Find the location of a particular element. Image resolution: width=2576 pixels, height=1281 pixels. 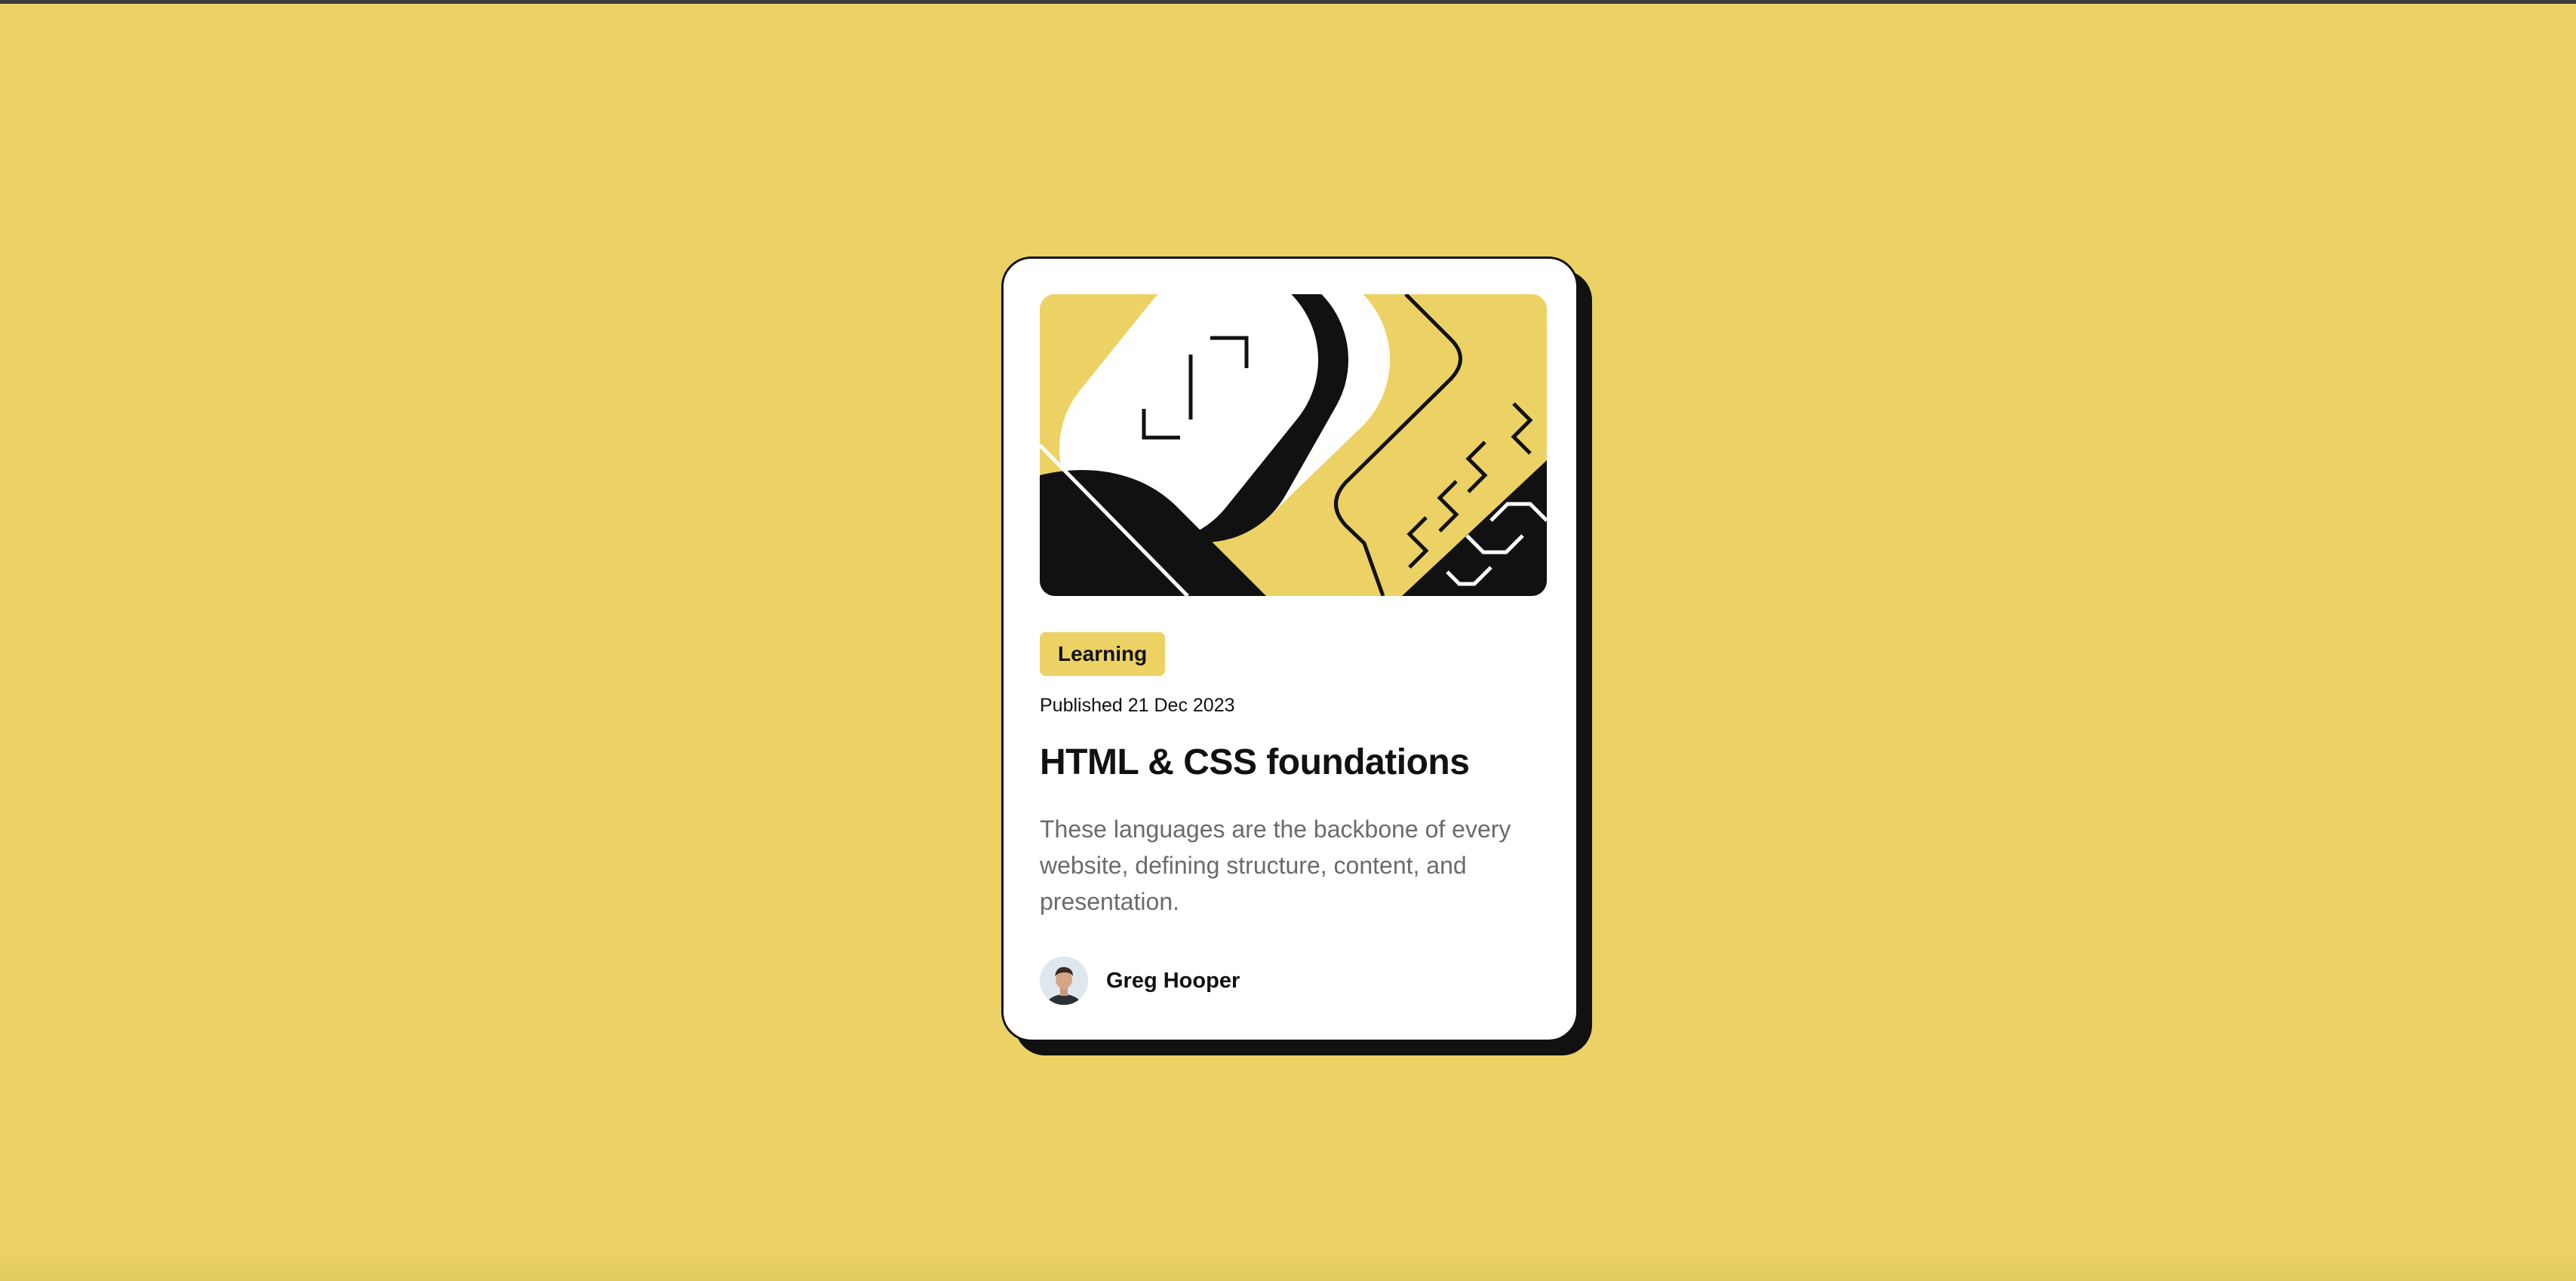

category-tag: Learning is located at coordinates (1103, 654).